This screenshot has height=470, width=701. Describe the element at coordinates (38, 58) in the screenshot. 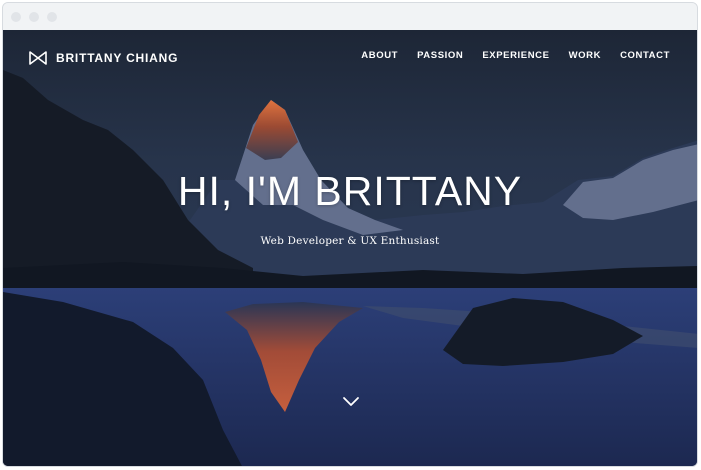

I see `bowtie-logo-icon` at that location.